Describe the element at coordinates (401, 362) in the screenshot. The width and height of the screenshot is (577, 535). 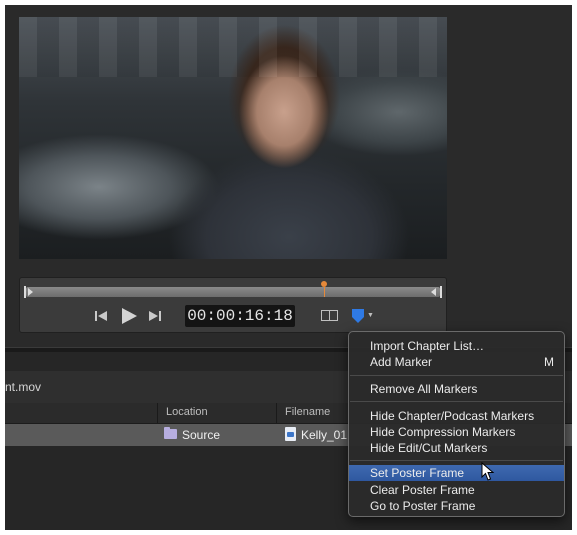
I see `menu-item-label: Add Marker` at that location.